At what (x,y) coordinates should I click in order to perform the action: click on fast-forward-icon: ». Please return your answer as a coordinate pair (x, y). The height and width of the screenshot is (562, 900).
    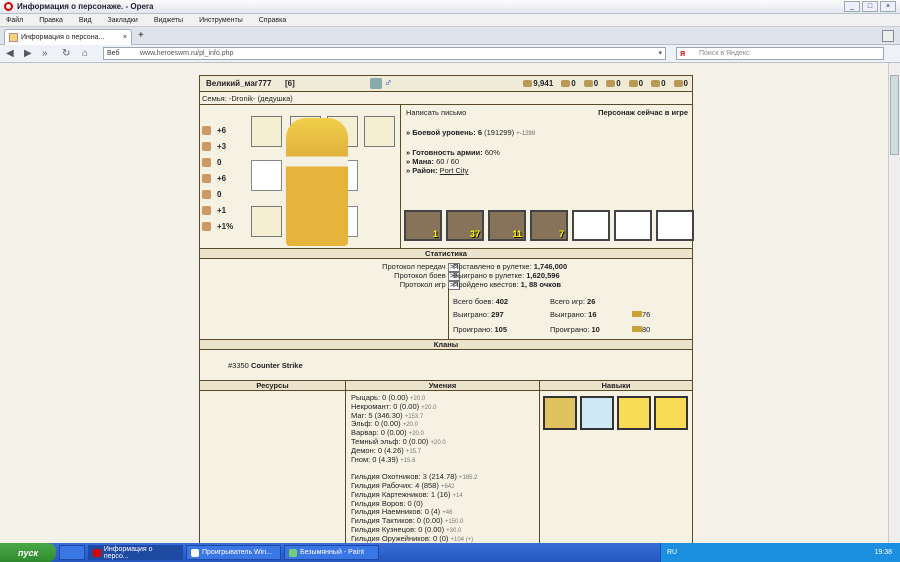
    Looking at the image, I should click on (45, 53).